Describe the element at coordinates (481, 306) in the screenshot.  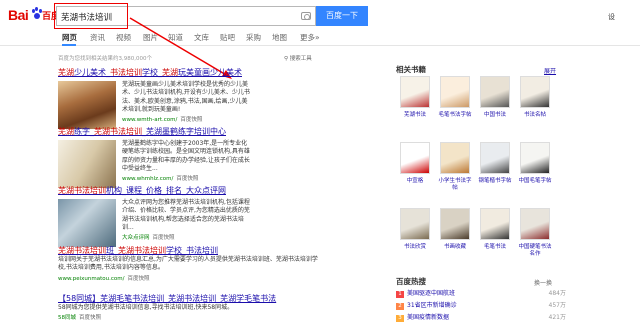
I see `hot-item: 2 31省区市新增确诊 457万` at that location.